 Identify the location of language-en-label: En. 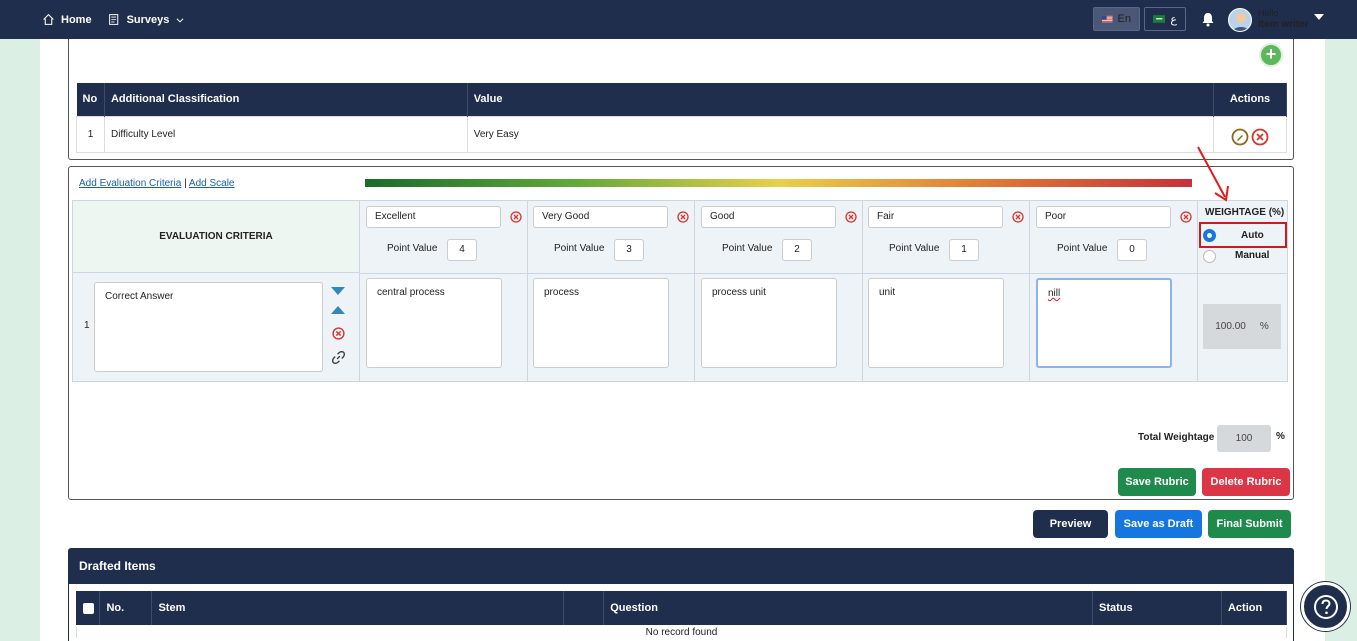
(1124, 19).